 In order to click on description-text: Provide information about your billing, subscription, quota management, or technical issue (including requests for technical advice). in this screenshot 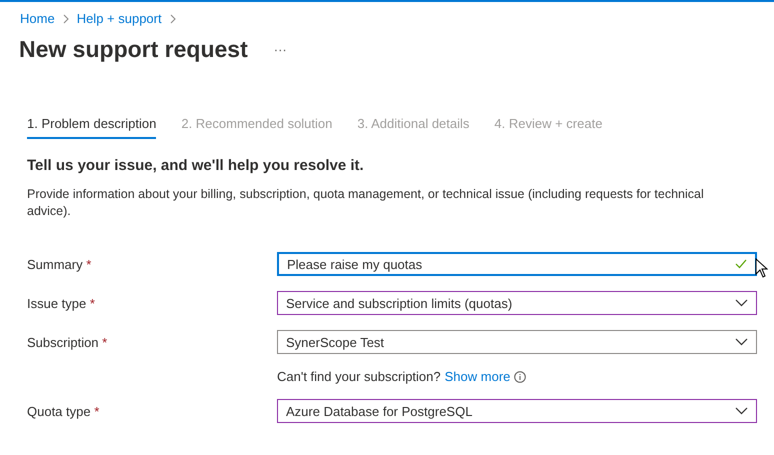, I will do `click(366, 203)`.